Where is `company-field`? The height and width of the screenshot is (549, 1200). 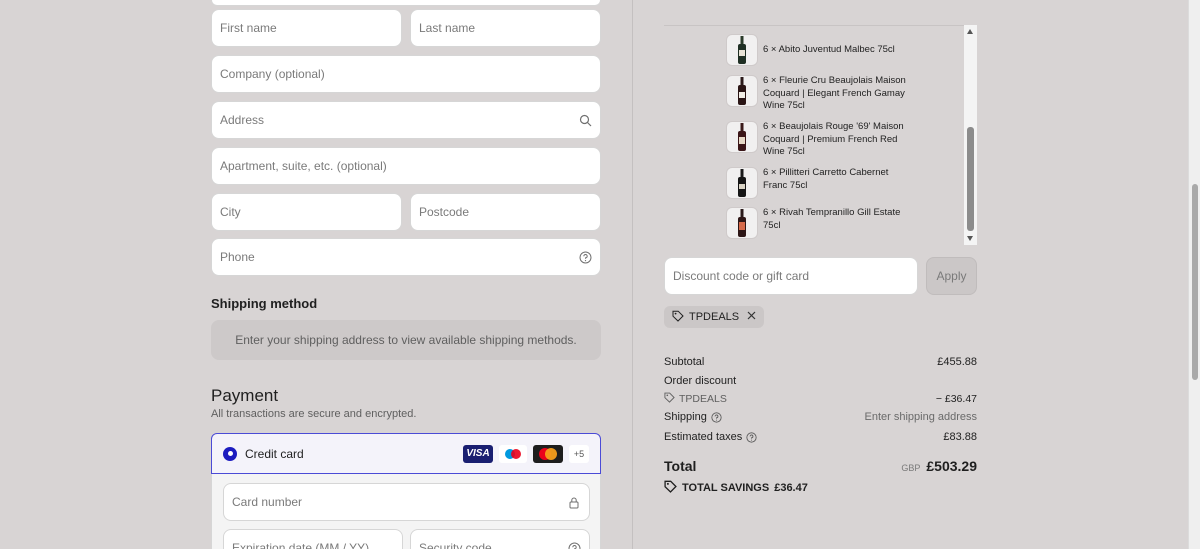
company-field is located at coordinates (406, 74).